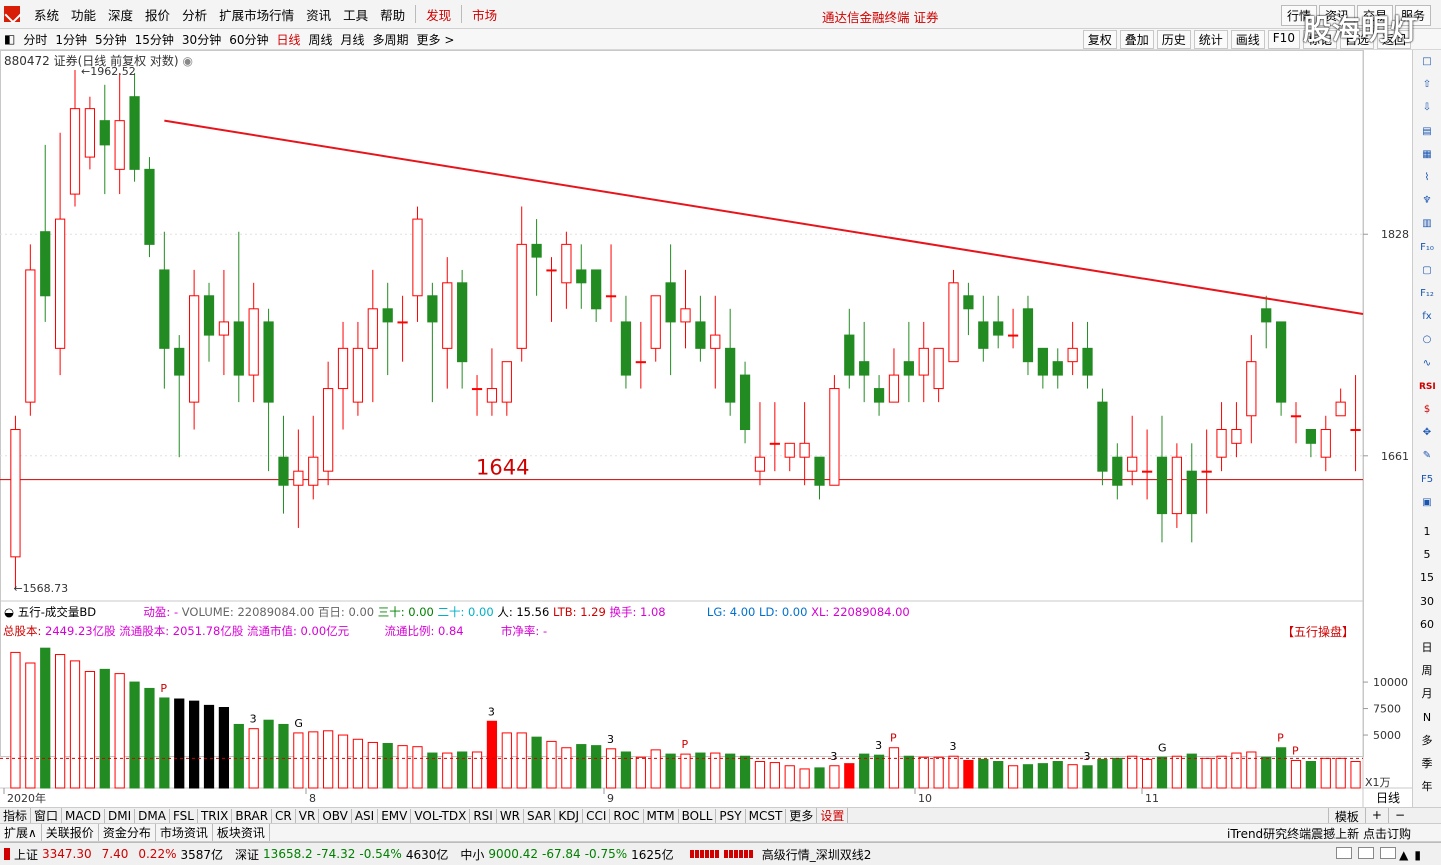 The width and height of the screenshot is (1441, 865). I want to click on indicator-tab-24: 更多, so click(802, 815).